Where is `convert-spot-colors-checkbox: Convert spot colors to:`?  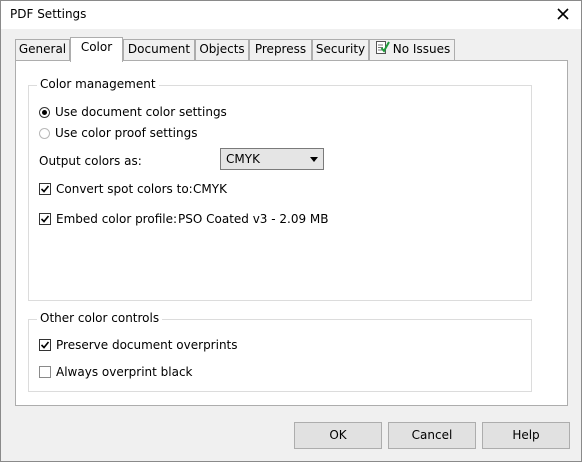
convert-spot-colors-checkbox: Convert spot colors to: is located at coordinates (116, 189).